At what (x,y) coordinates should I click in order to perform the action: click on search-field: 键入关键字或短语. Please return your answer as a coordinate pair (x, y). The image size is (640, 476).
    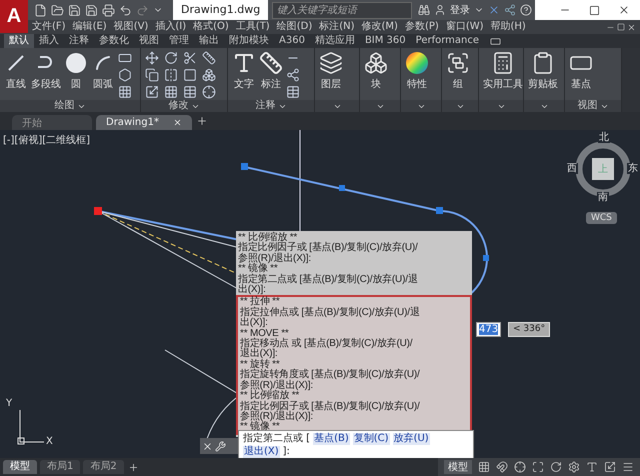
    Looking at the image, I should click on (342, 10).